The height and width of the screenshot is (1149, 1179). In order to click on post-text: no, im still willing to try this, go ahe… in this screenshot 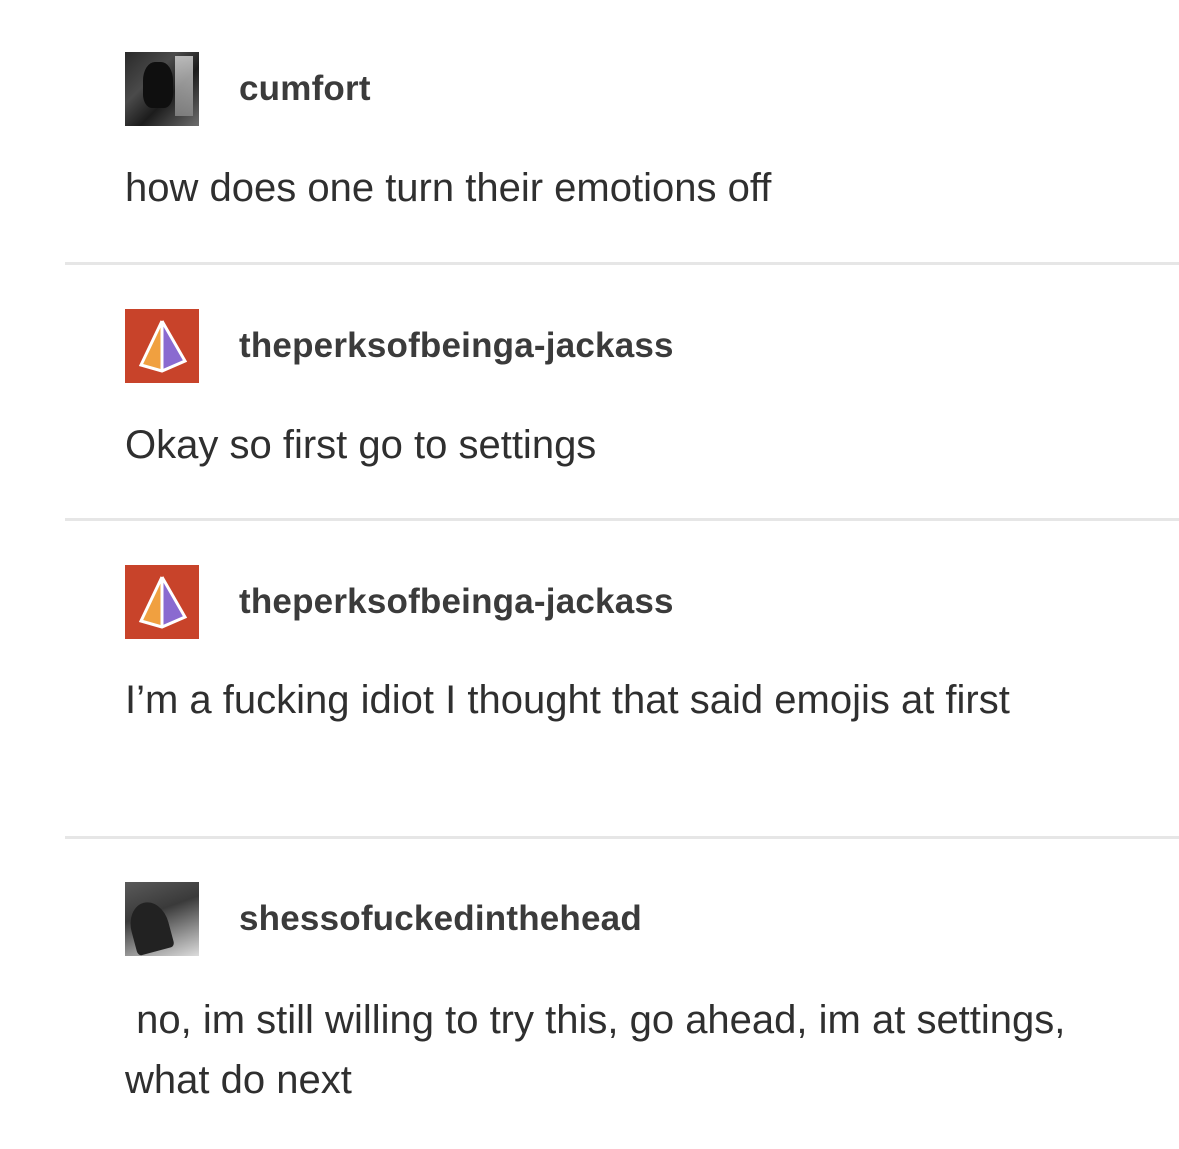, I will do `click(601, 1050)`.